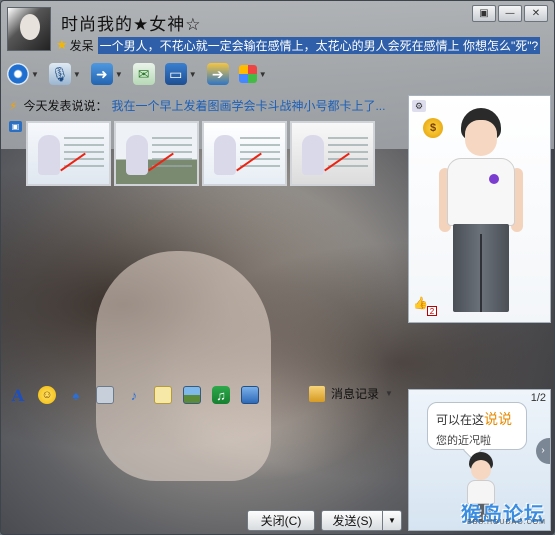 The image size is (555, 535). What do you see at coordinates (18, 74) in the screenshot?
I see `webcam-icon` at bounding box center [18, 74].